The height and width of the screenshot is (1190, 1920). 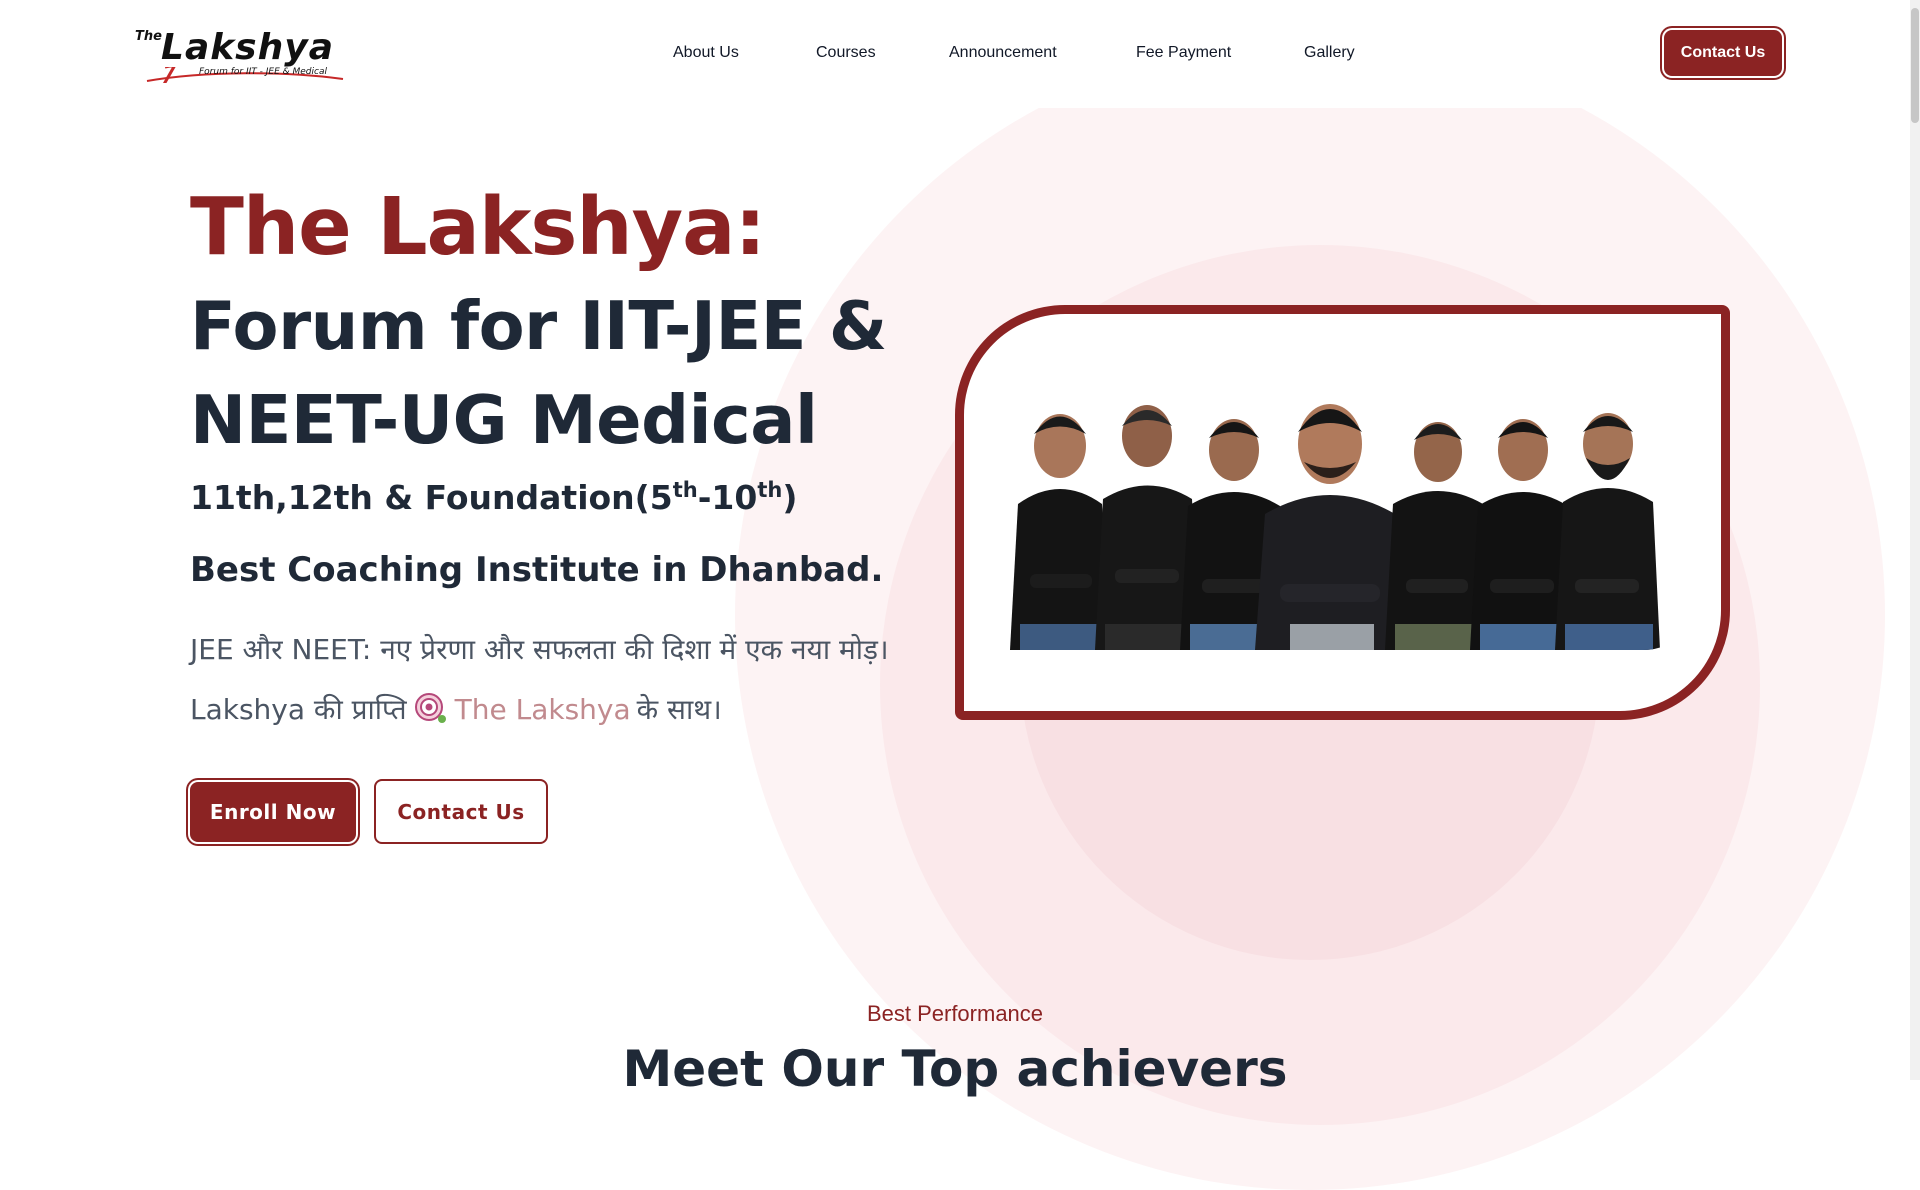 I want to click on hero-title: The Lakshya:, so click(x=478, y=227).